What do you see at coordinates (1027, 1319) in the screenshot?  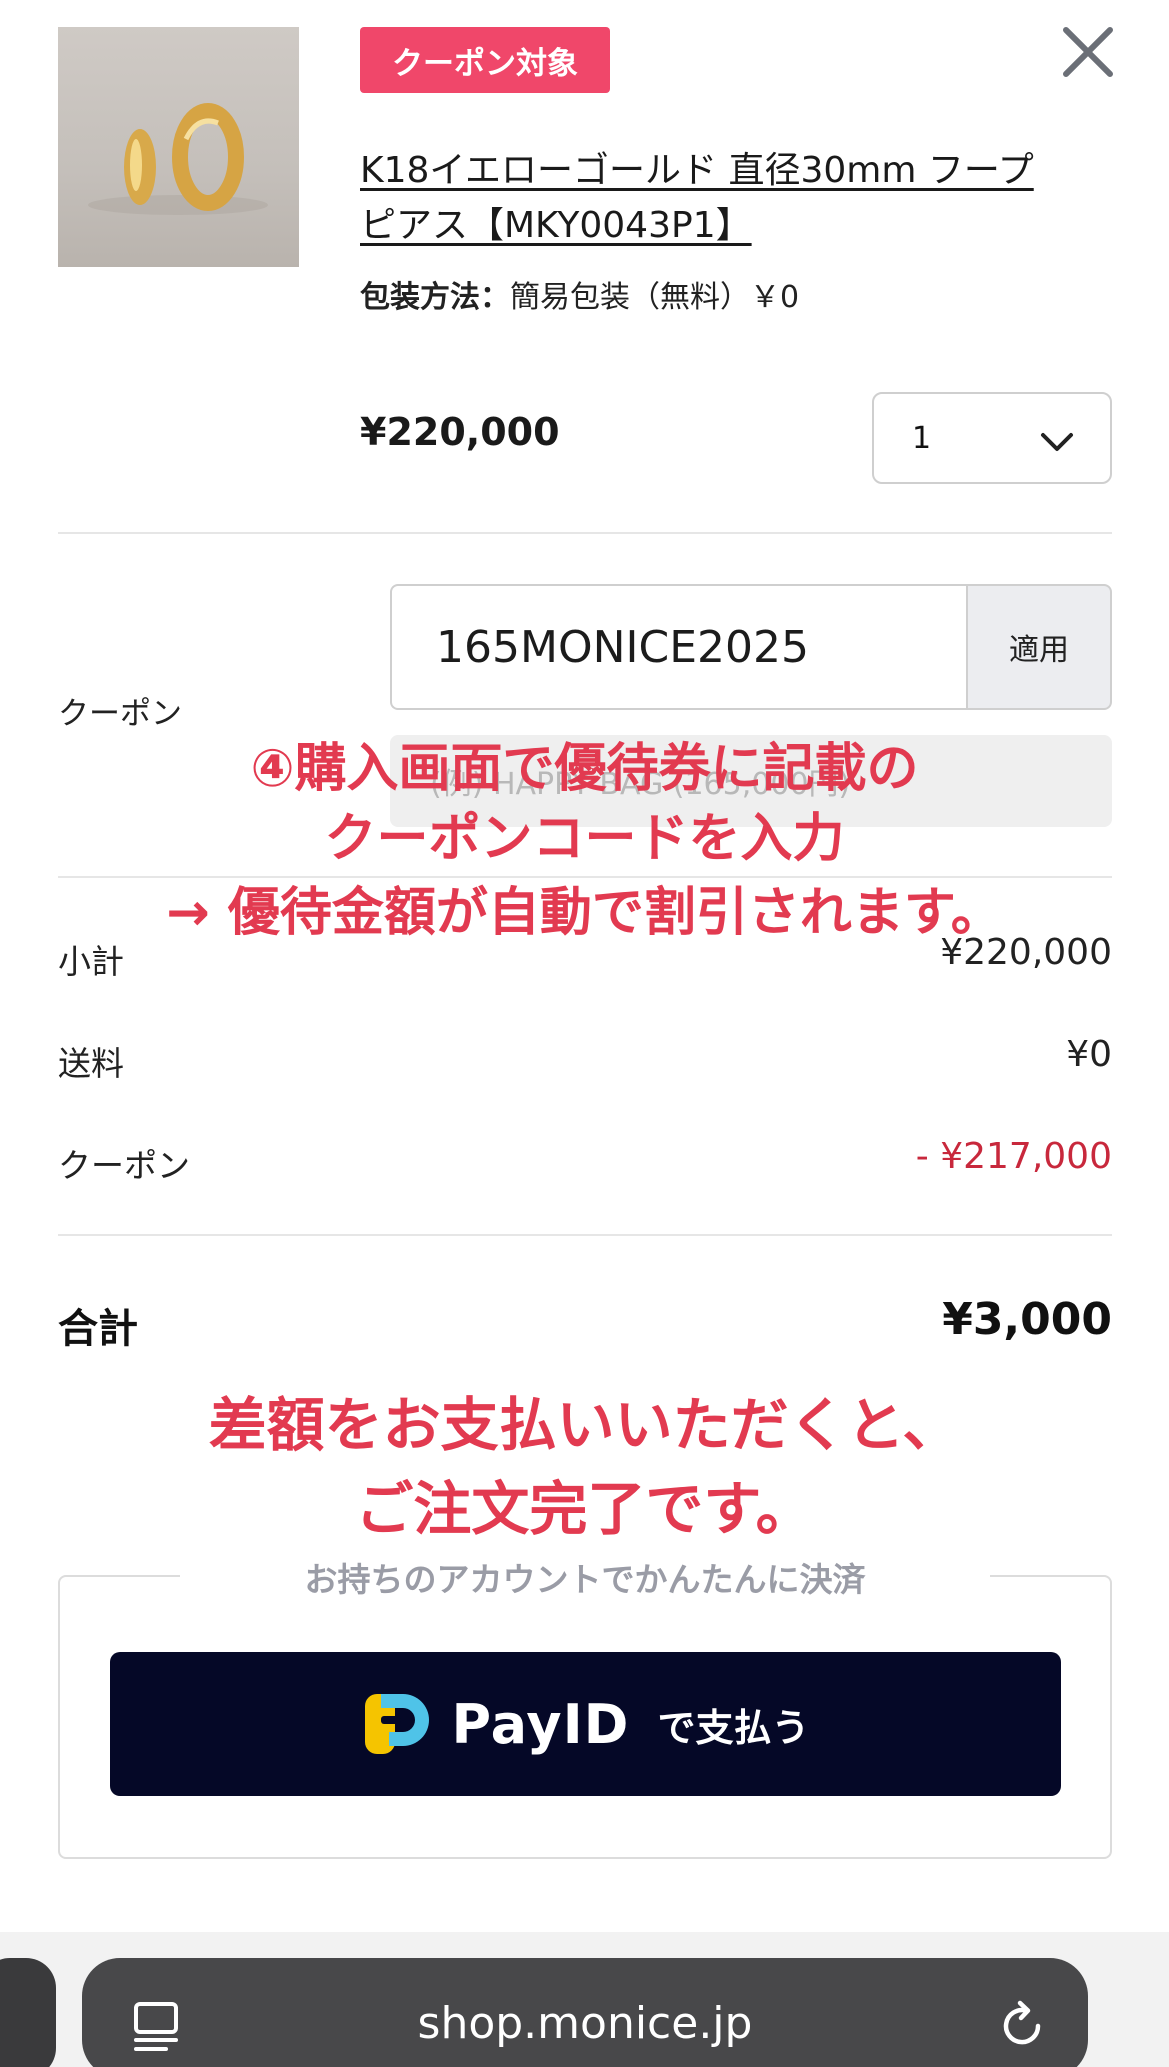 I see `total-value: ¥3,000` at bounding box center [1027, 1319].